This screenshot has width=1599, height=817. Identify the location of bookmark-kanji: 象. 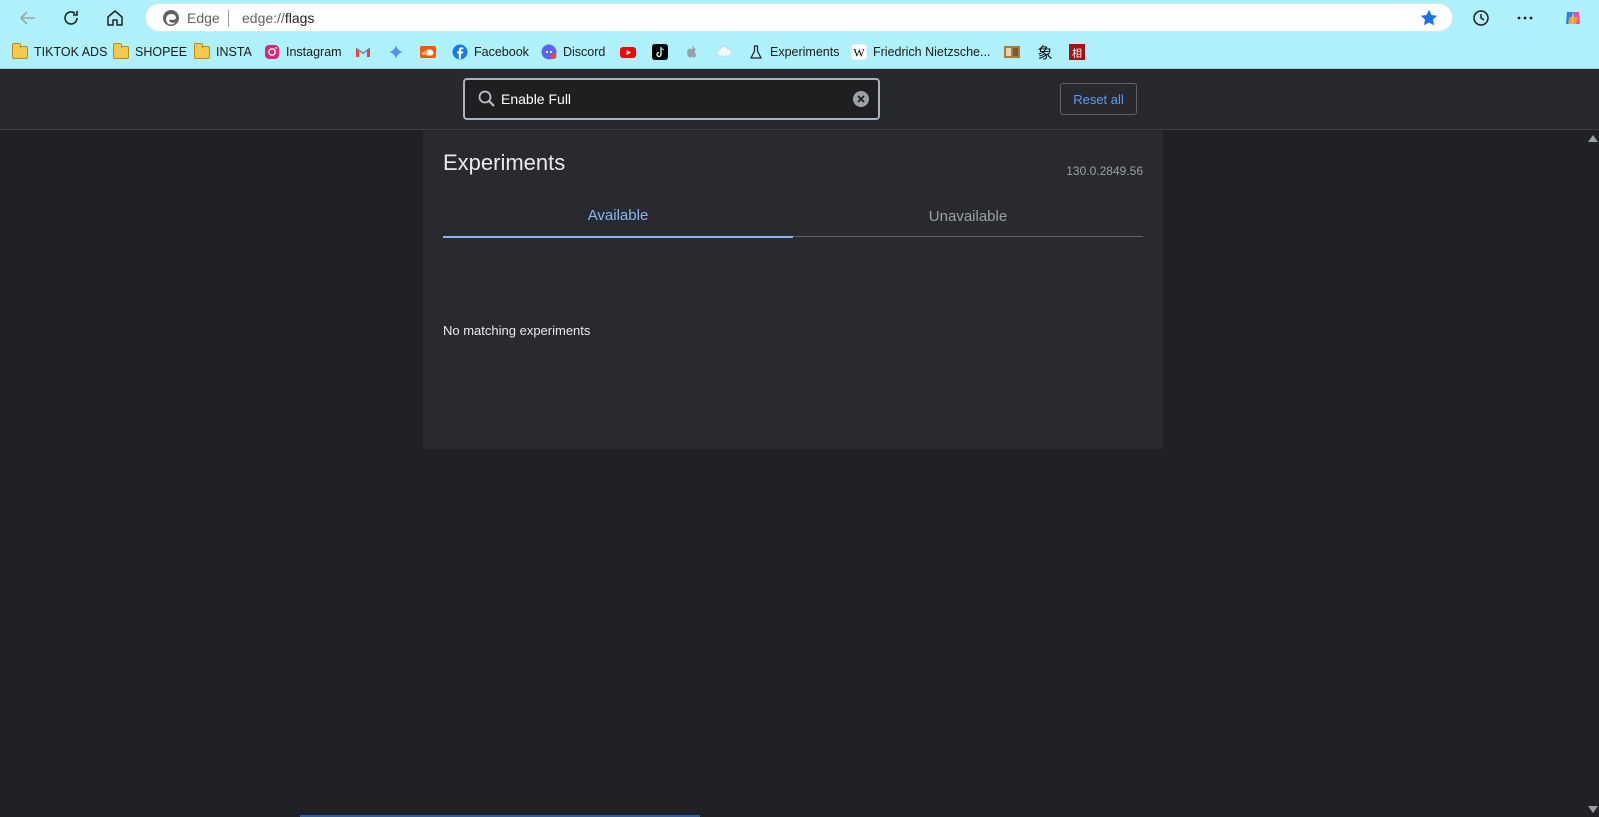
(1045, 52).